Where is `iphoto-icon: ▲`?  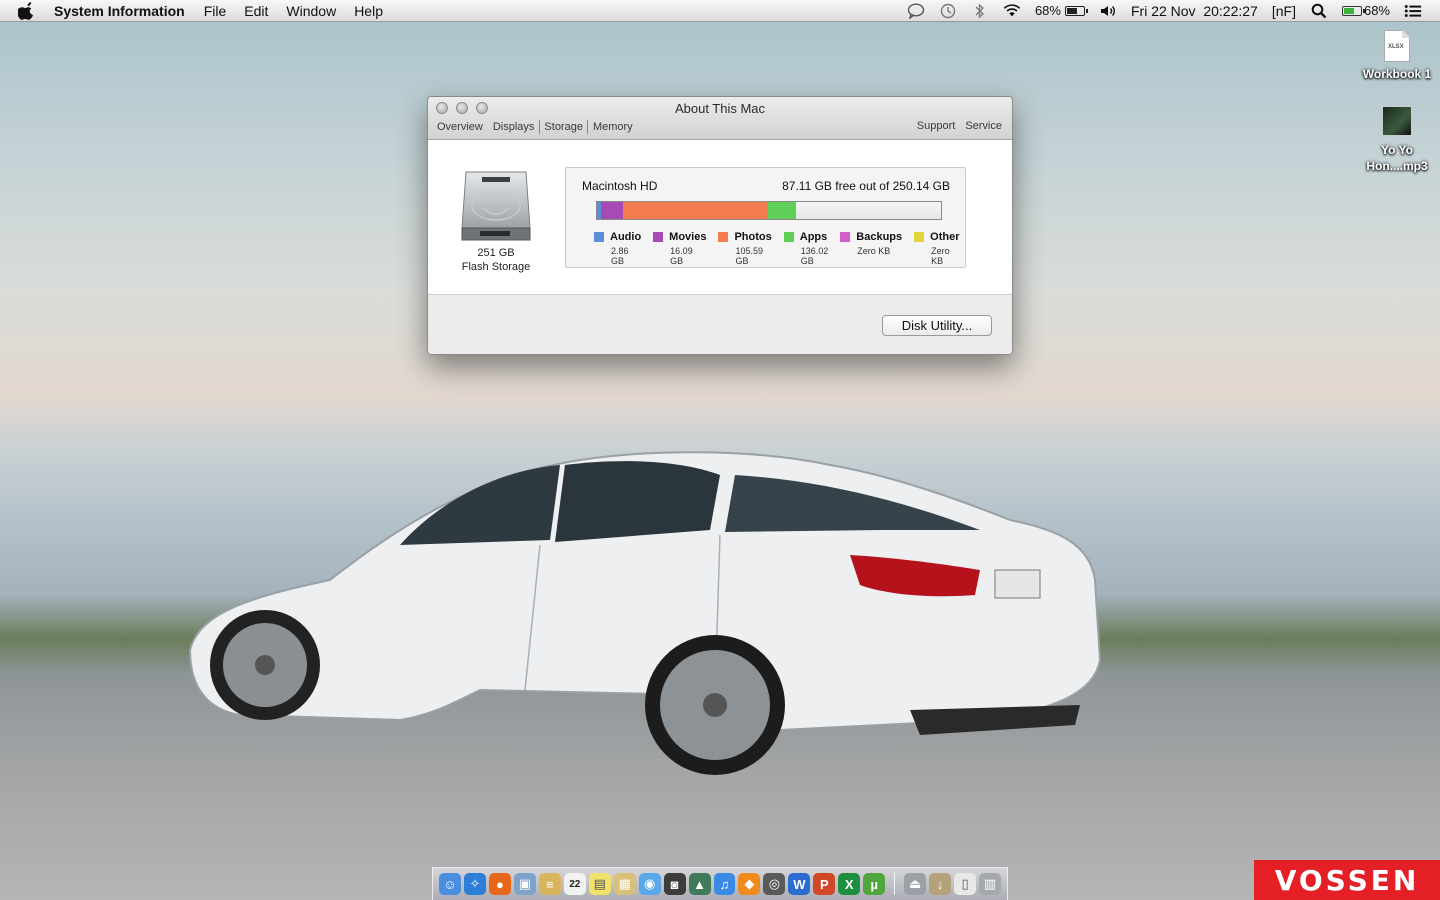 iphoto-icon: ▲ is located at coordinates (699, 884).